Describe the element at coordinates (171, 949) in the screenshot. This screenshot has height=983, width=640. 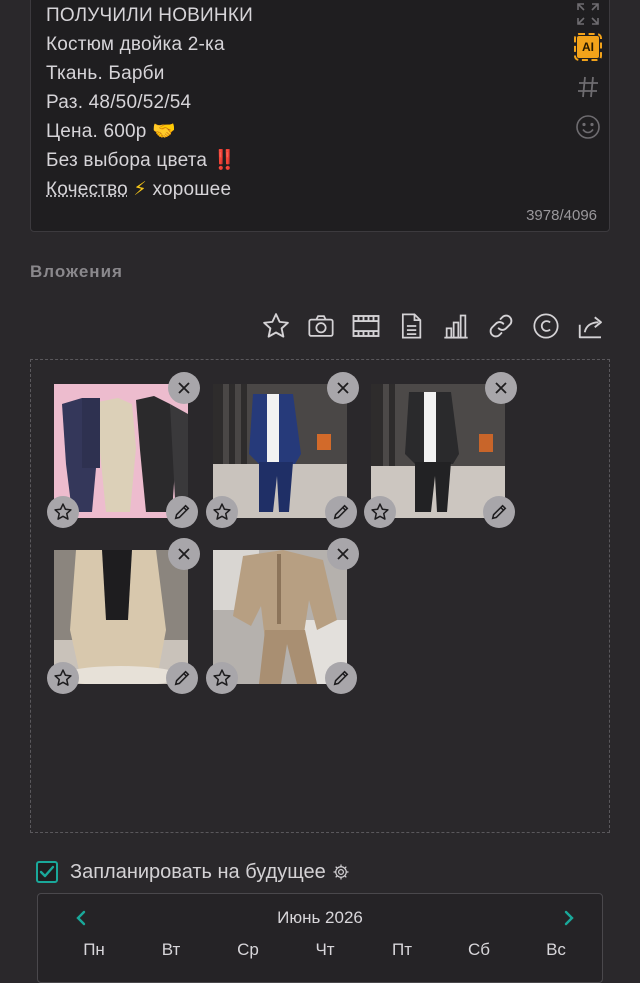
I see `weekday-label: Вт` at that location.